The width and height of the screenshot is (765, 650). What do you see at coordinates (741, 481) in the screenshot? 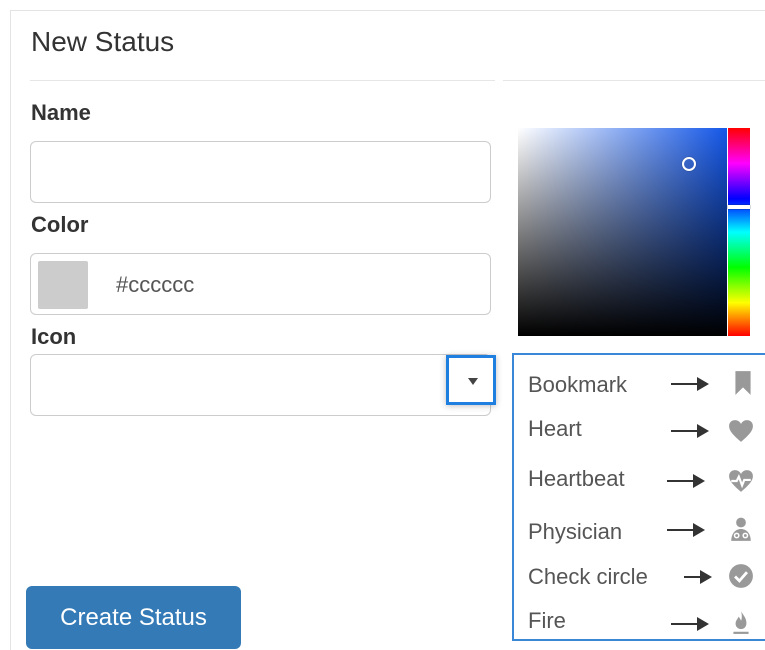
I see `heartbeat-icon` at bounding box center [741, 481].